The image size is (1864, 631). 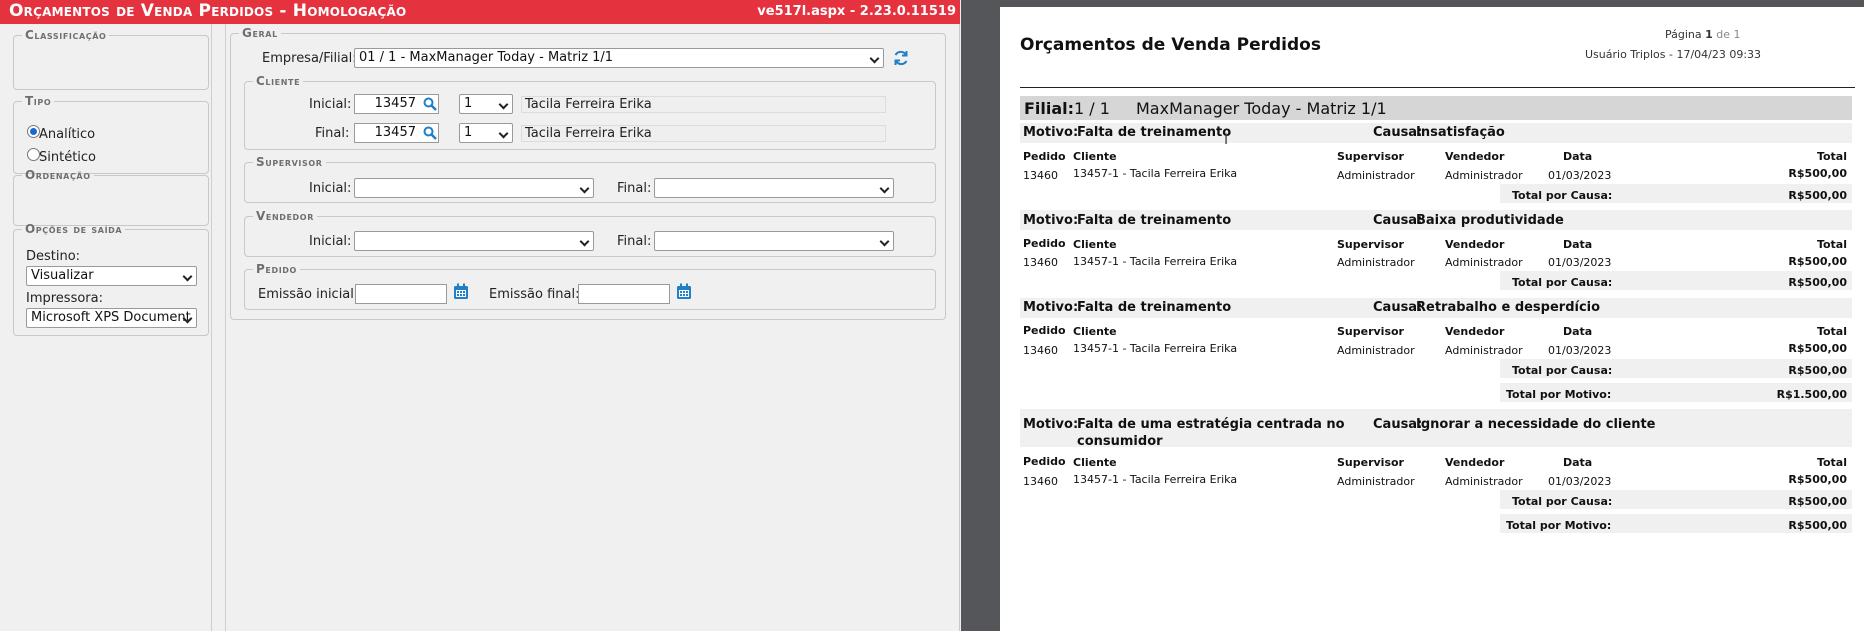 What do you see at coordinates (58, 175) in the screenshot?
I see `ordenacao-legend: Ordenação` at bounding box center [58, 175].